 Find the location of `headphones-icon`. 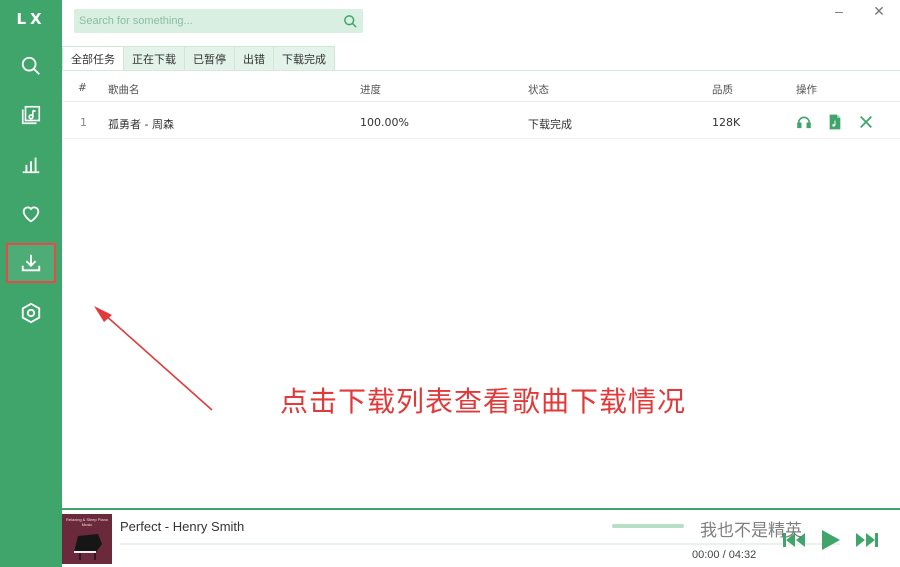

headphones-icon is located at coordinates (804, 122).